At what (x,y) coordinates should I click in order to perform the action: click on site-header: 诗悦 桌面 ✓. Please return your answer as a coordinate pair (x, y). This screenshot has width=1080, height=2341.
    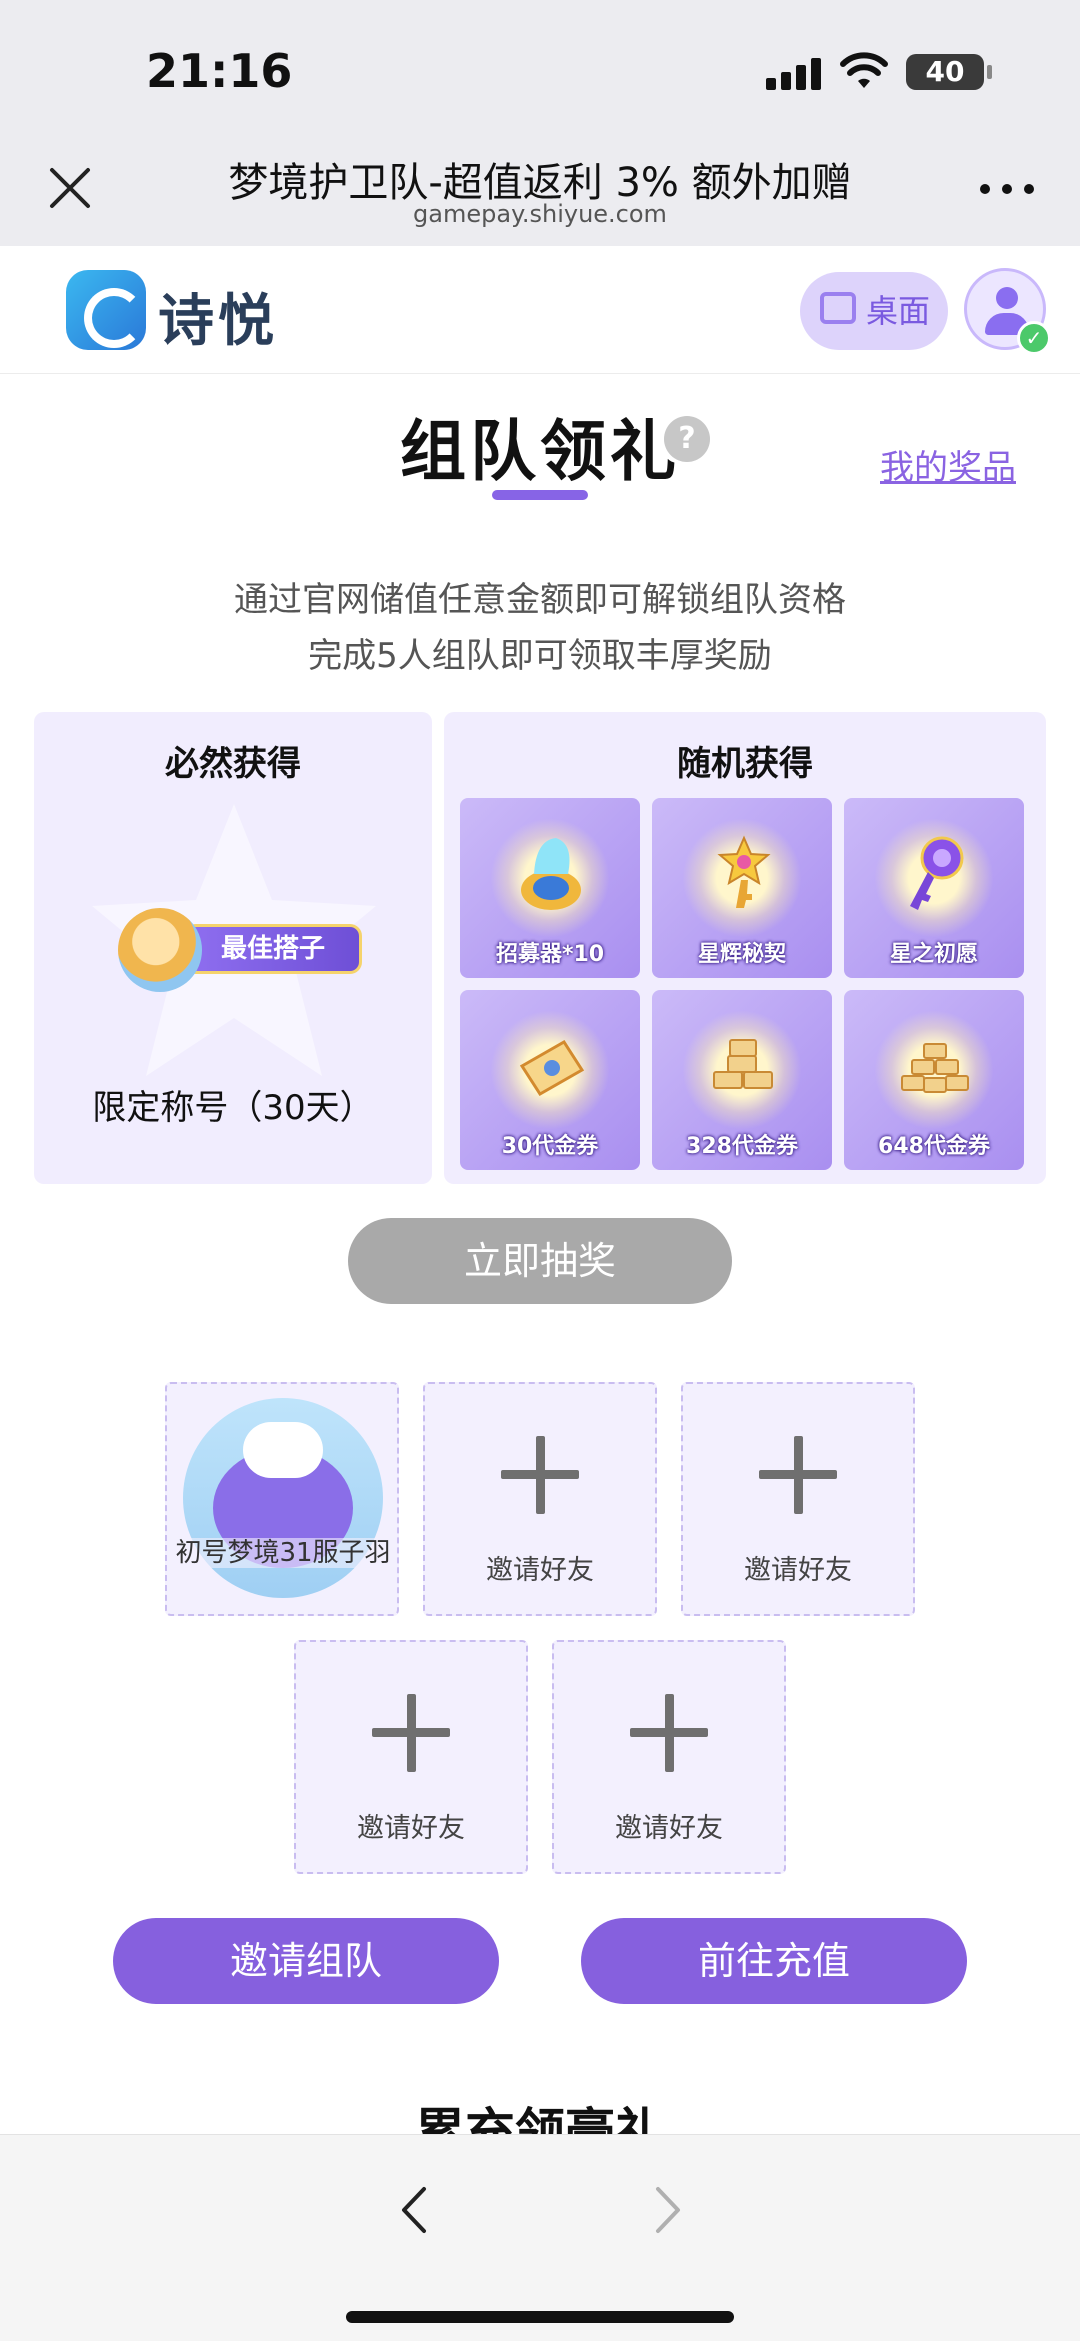
    Looking at the image, I should click on (540, 310).